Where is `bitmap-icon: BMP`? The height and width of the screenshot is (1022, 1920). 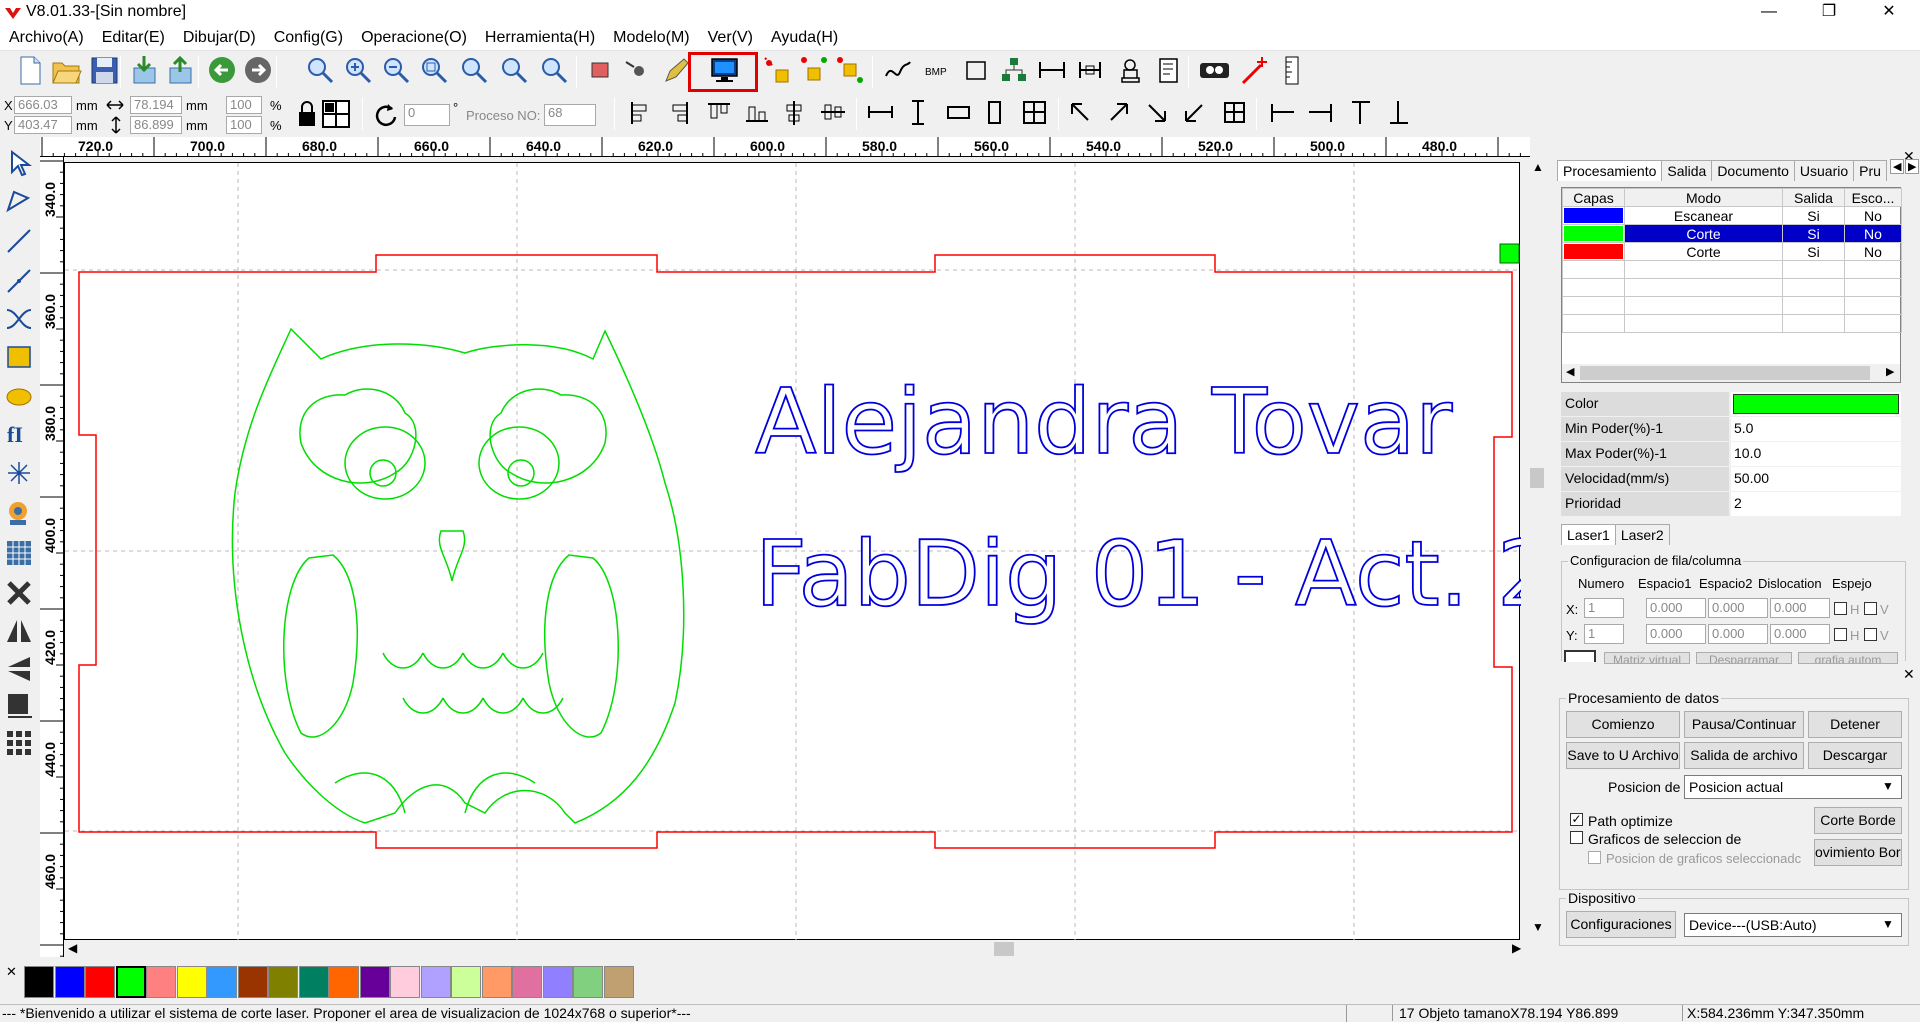 bitmap-icon: BMP is located at coordinates (938, 70).